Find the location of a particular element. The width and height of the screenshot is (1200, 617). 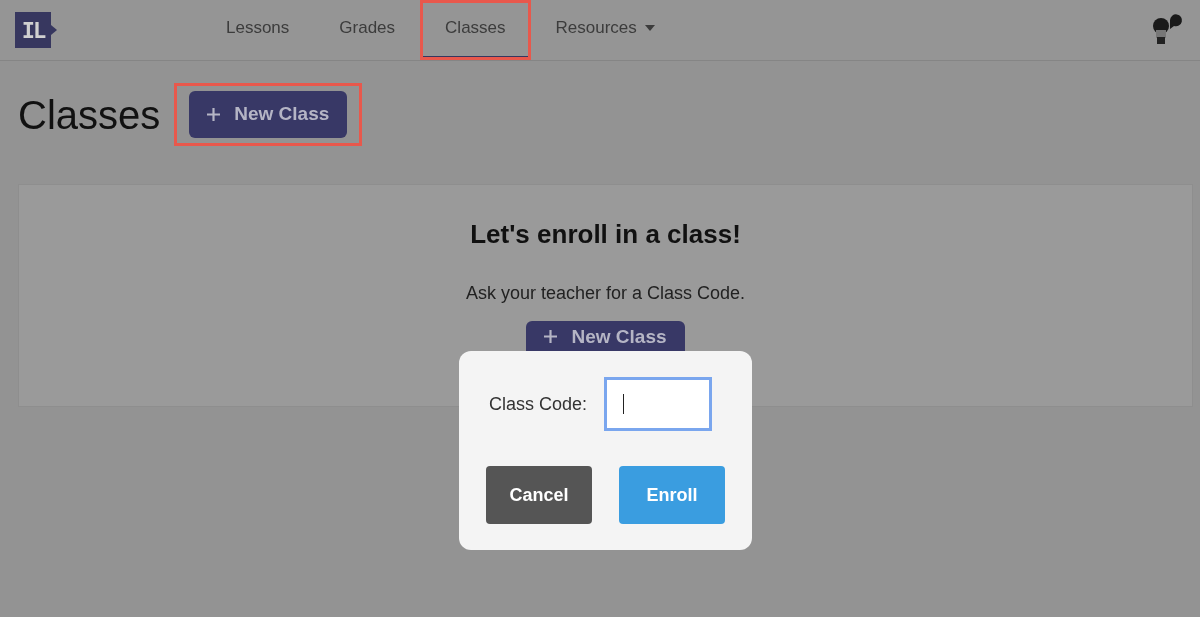

class-code-field is located at coordinates (658, 404).